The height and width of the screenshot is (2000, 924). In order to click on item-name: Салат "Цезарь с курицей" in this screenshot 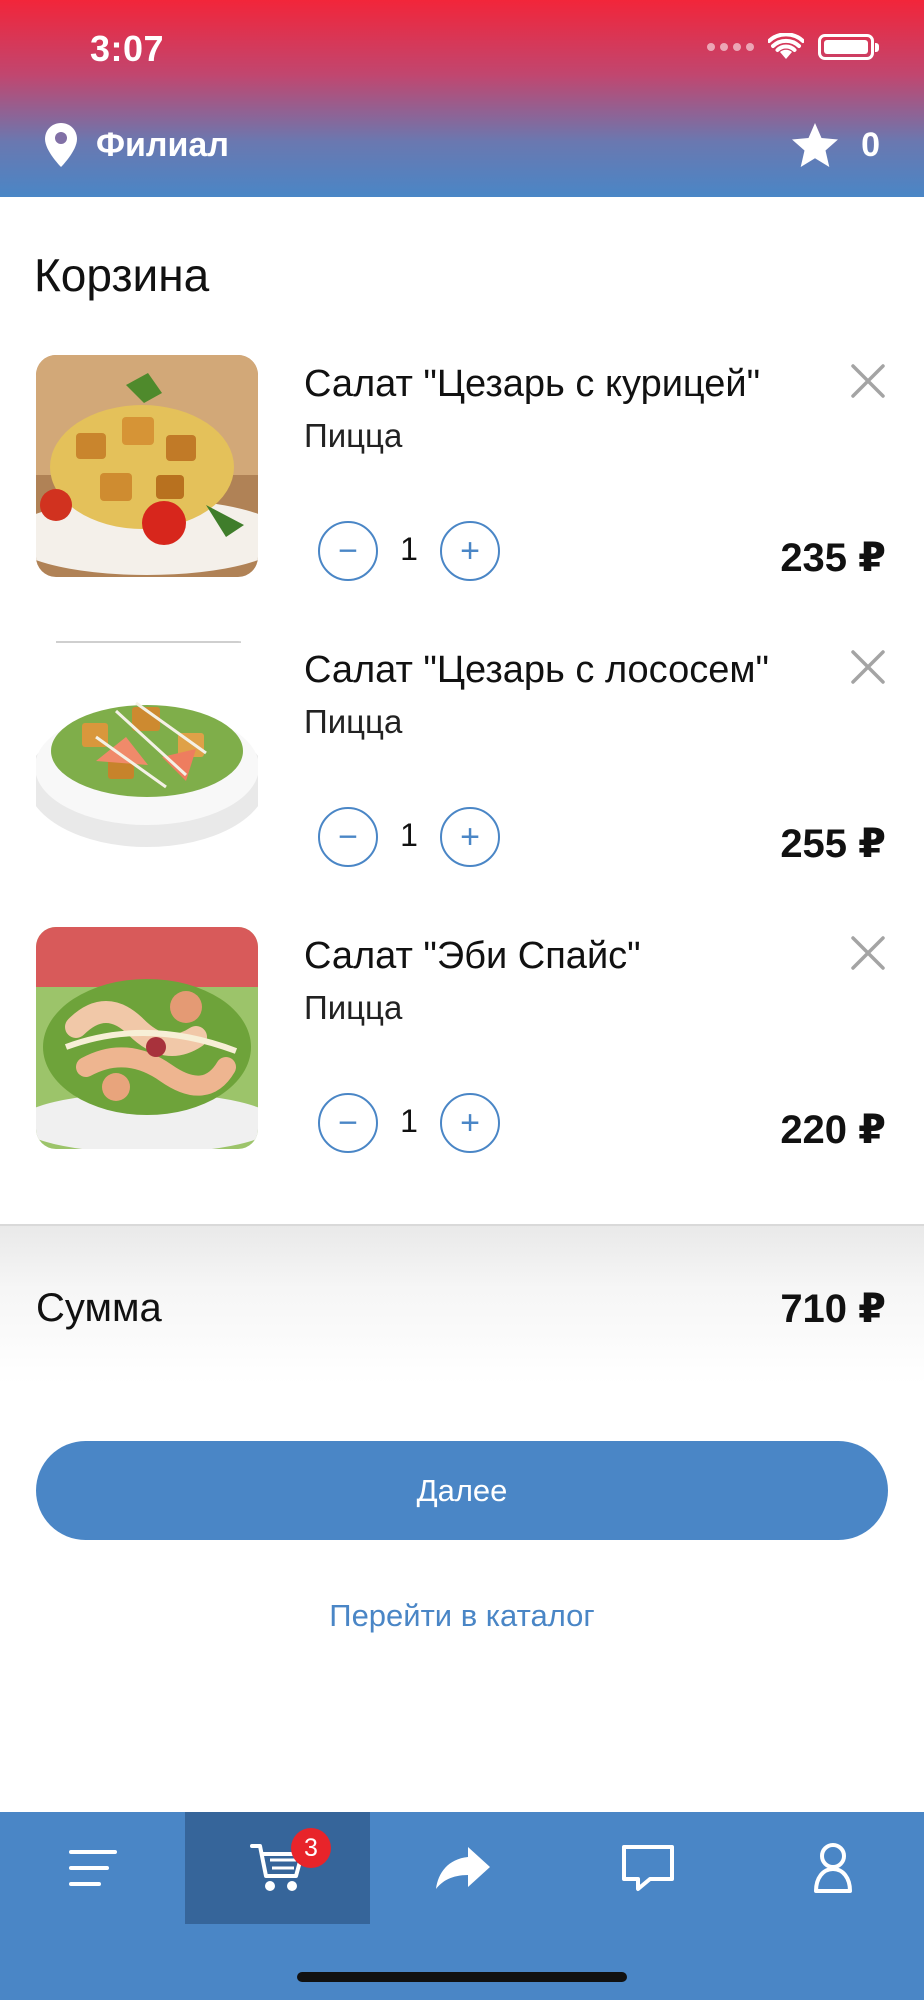, I will do `click(532, 384)`.